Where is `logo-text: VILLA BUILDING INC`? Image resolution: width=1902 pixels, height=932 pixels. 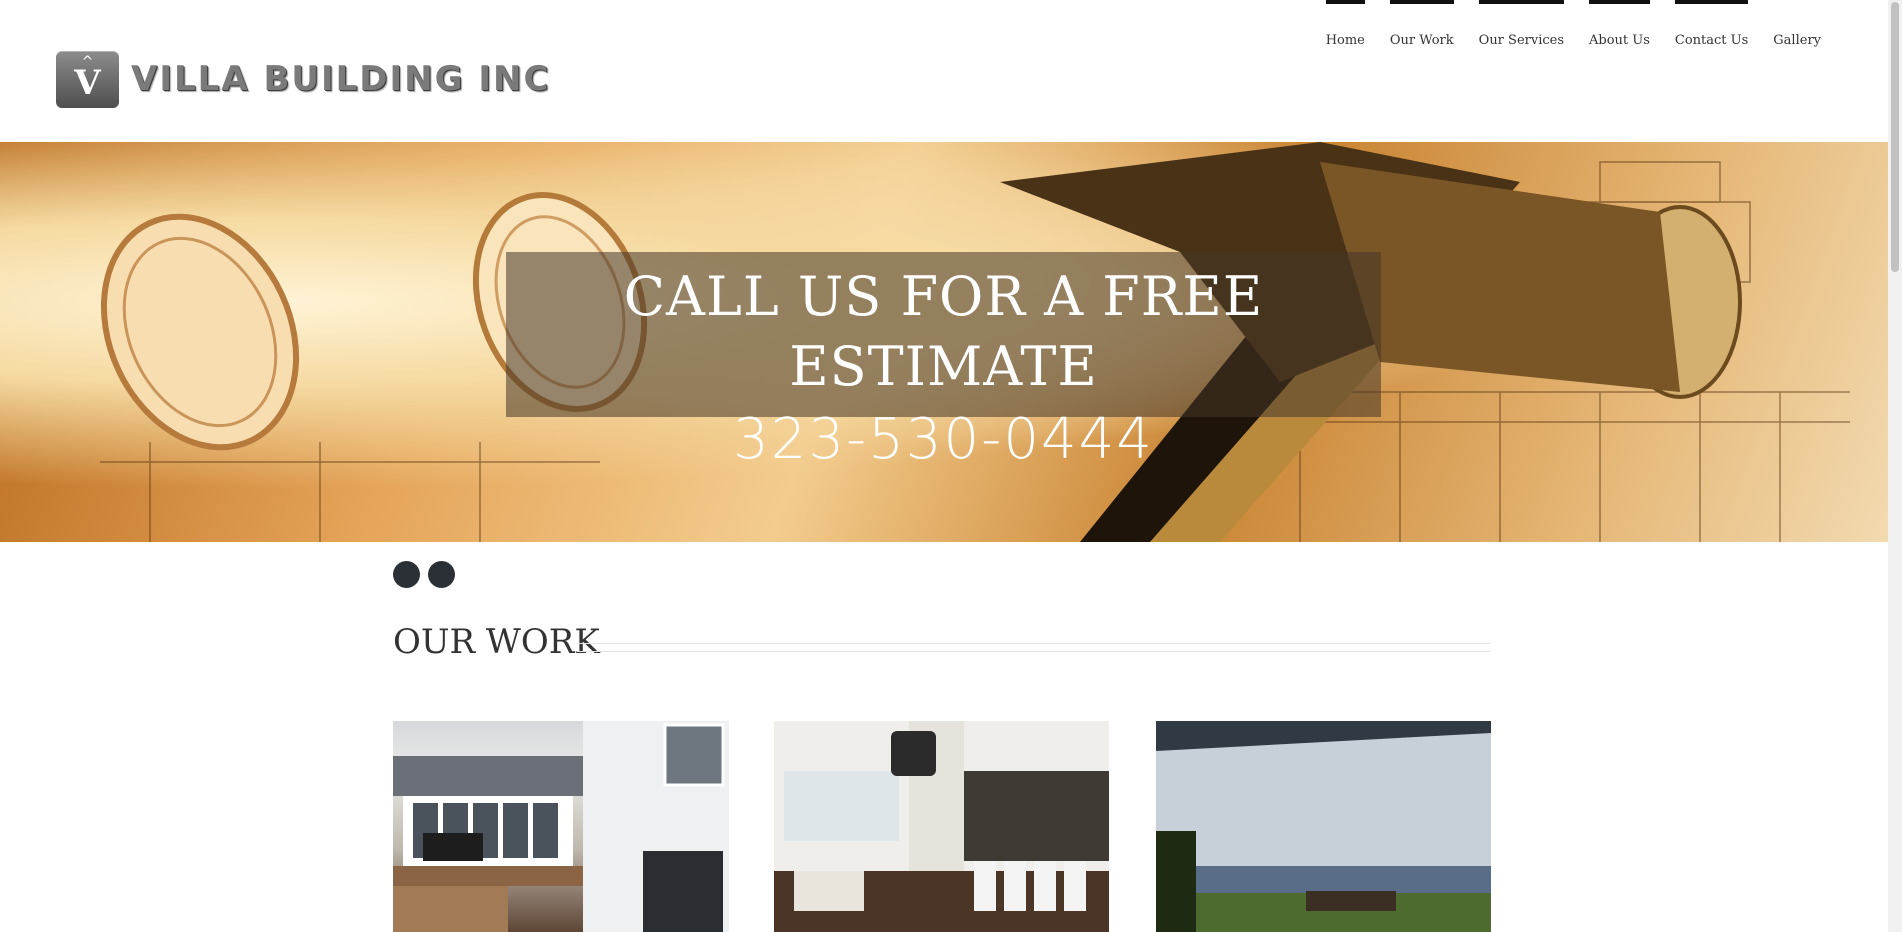
logo-text: VILLA BUILDING INC is located at coordinates (341, 79).